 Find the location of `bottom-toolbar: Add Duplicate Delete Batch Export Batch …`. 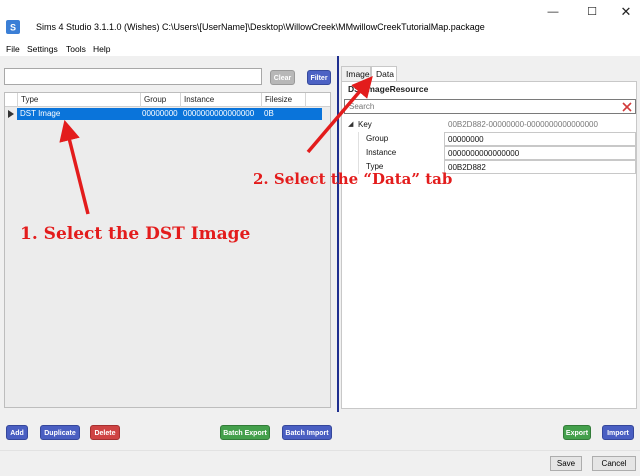

bottom-toolbar: Add Duplicate Delete Batch Export Batch … is located at coordinates (320, 444).